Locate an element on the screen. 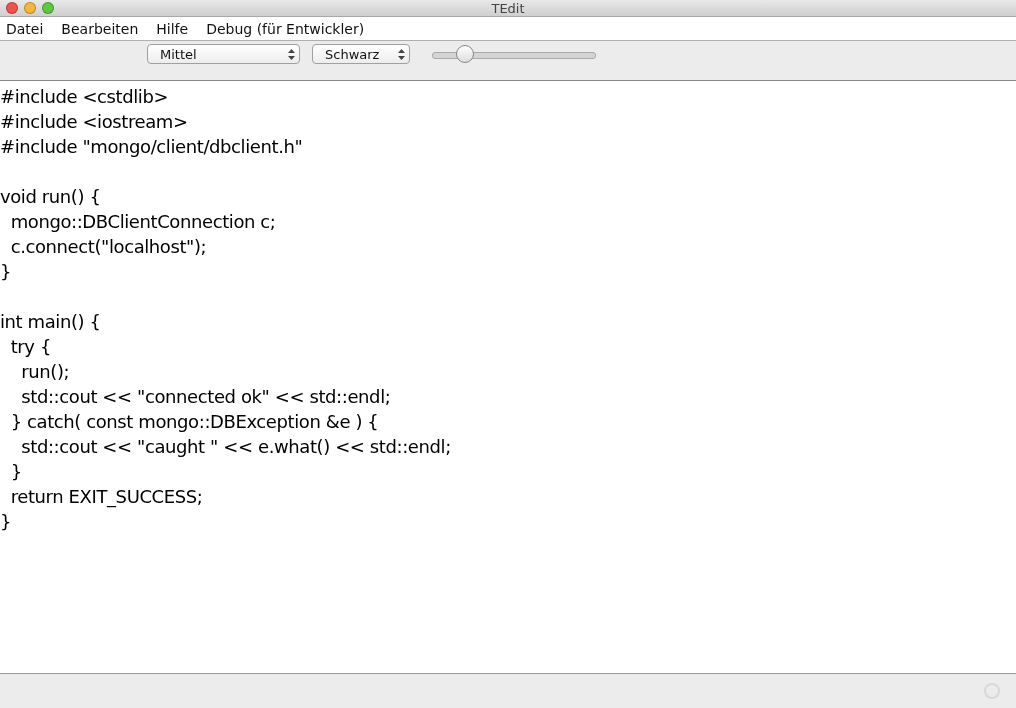 The image size is (1016, 708). code-line: #include <cstdlib> is located at coordinates (85, 97).